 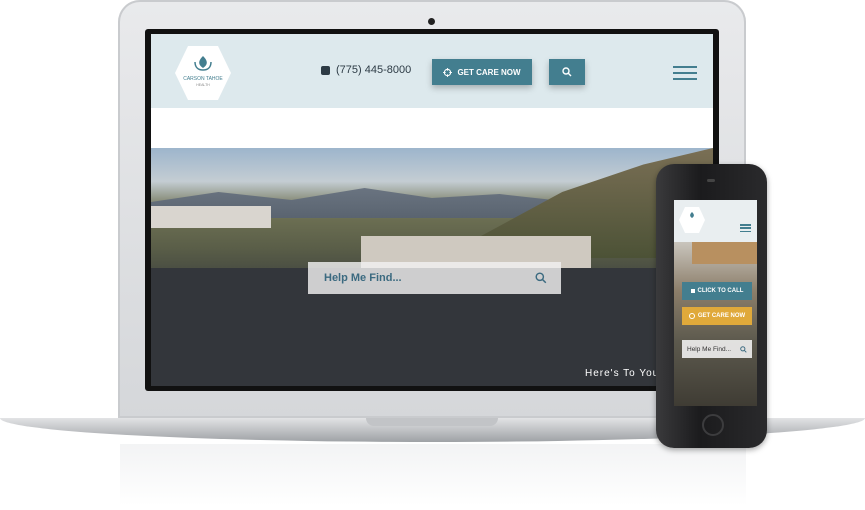 What do you see at coordinates (721, 316) in the screenshot?
I see `mobile-get-care-now-label: GET CARE NOW` at bounding box center [721, 316].